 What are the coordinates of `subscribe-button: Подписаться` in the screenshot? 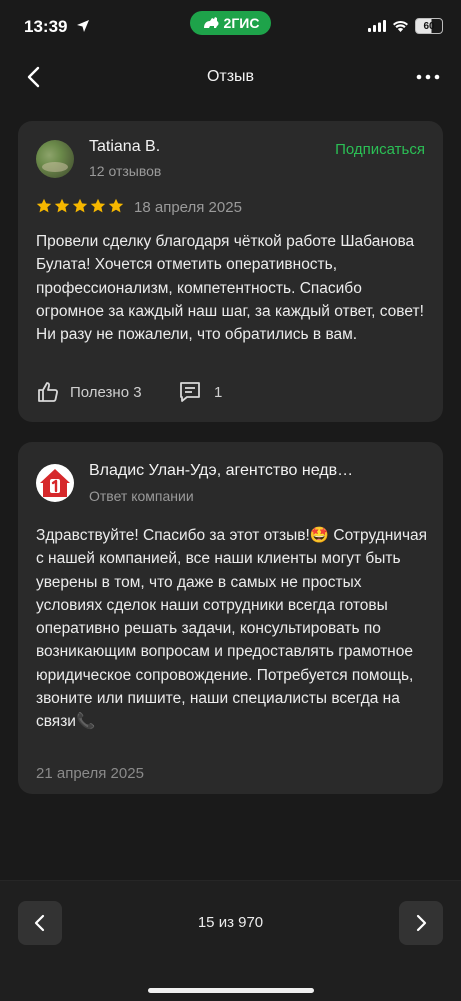 It's located at (380, 149).